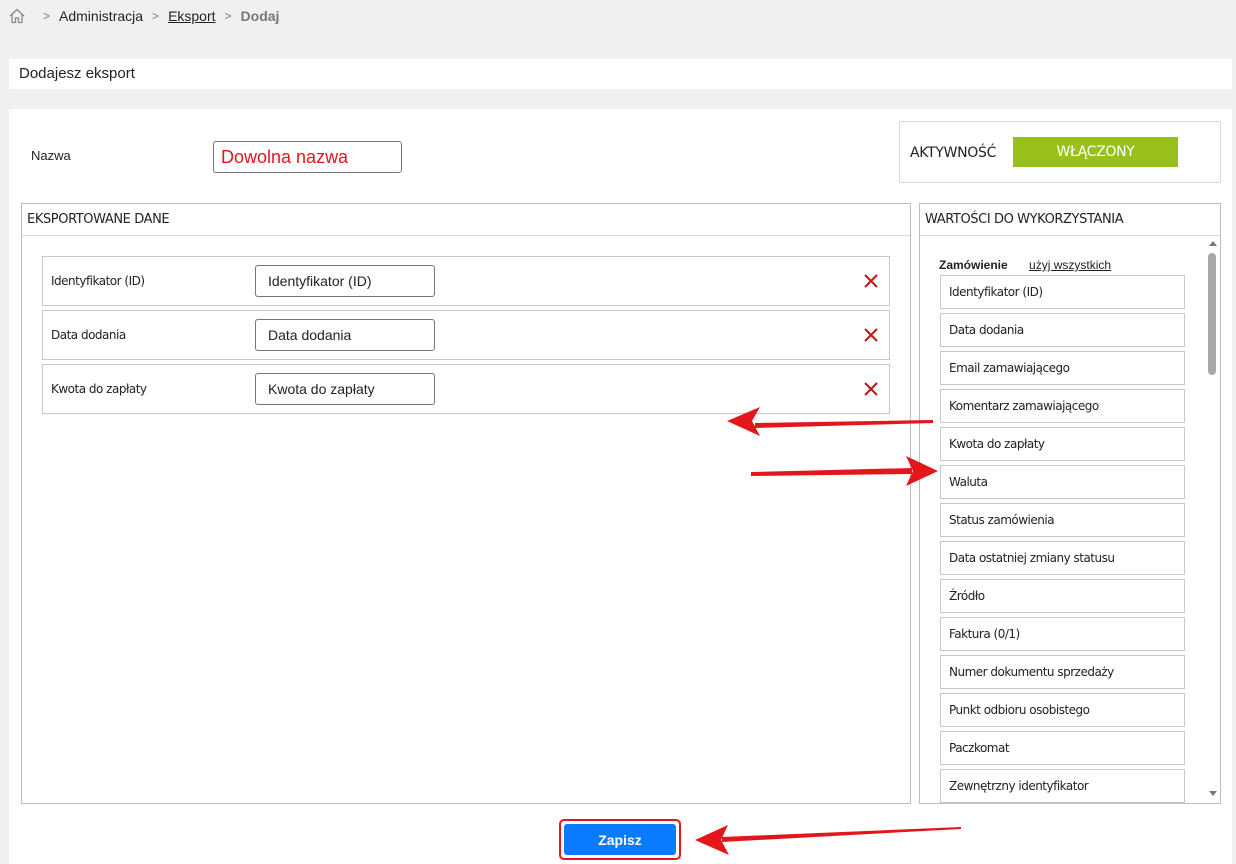 This screenshot has height=864, width=1236. What do you see at coordinates (466, 335) in the screenshot?
I see `export-row: Data dodania` at bounding box center [466, 335].